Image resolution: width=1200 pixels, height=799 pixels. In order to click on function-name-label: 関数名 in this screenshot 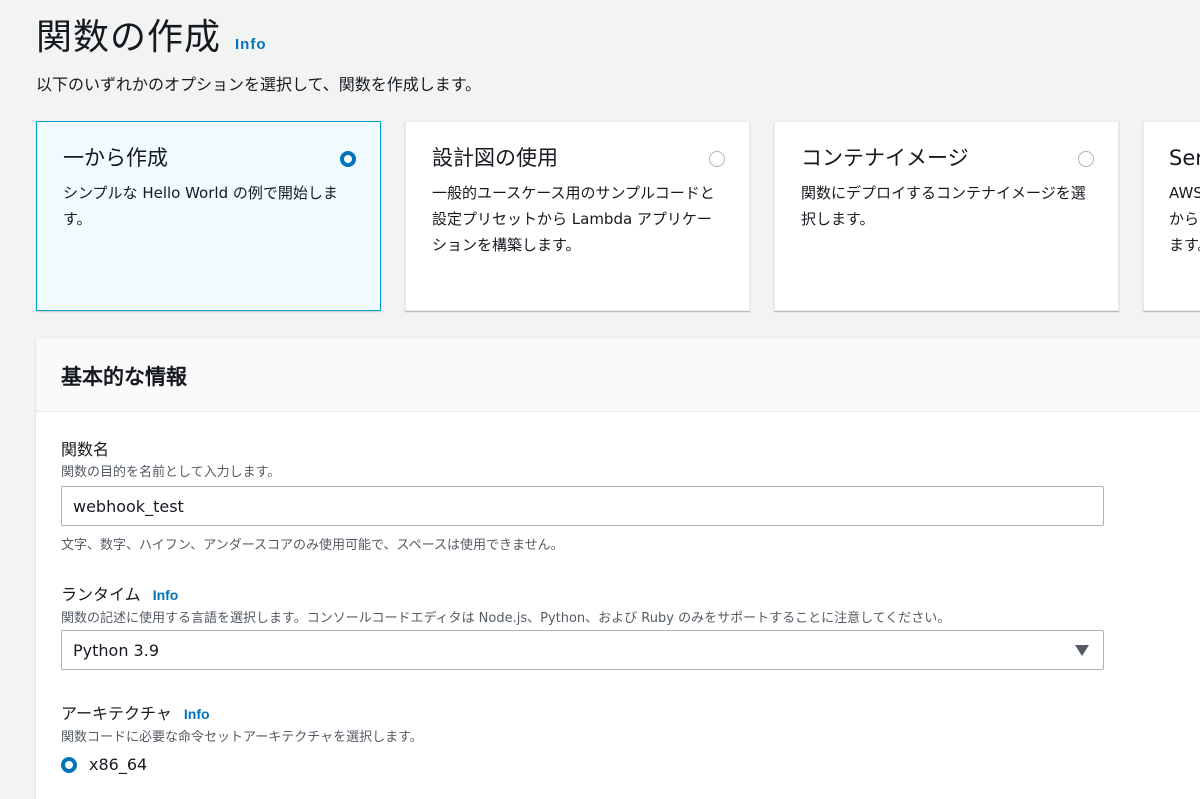, I will do `click(85, 448)`.